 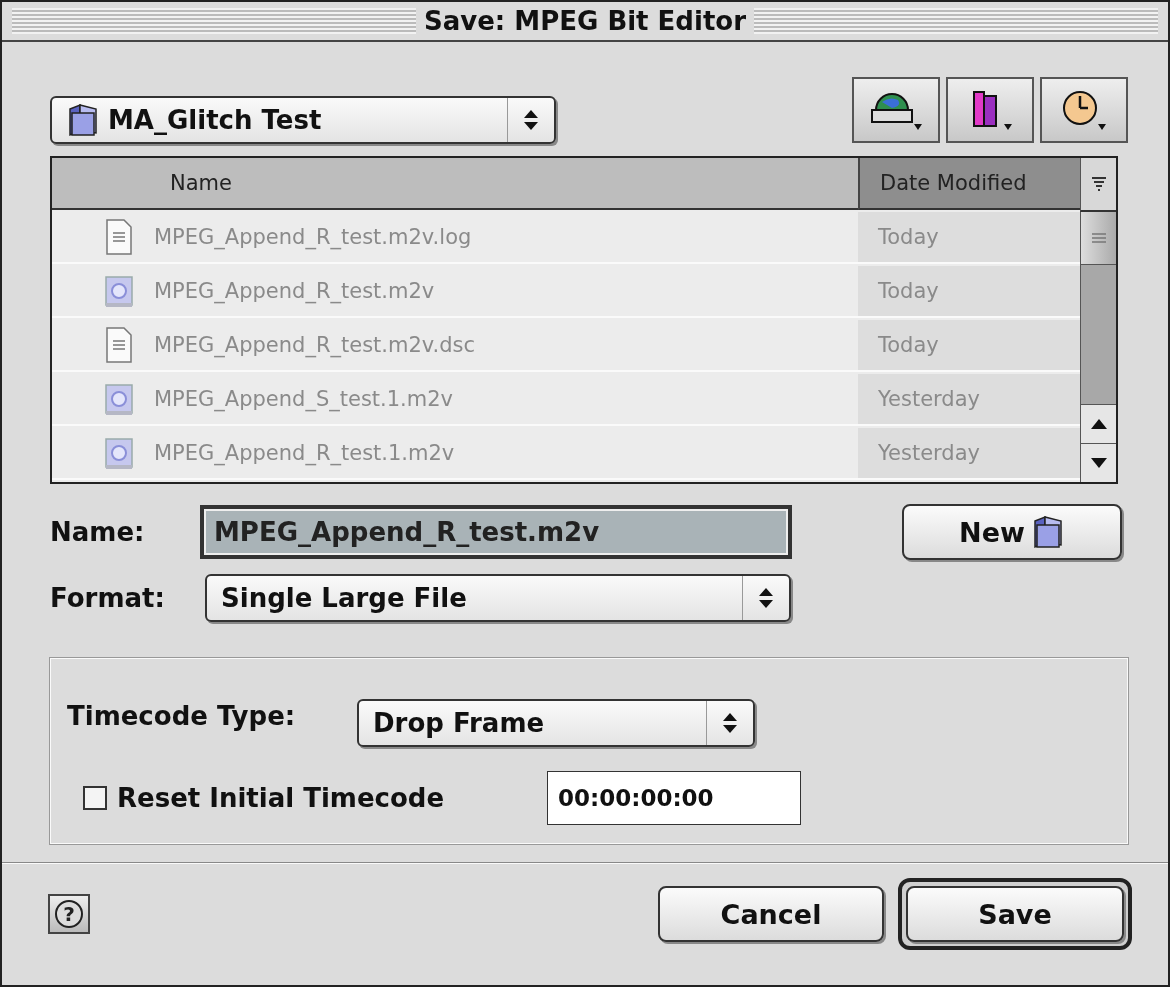 I want to click on volume-button, so click(x=896, y=110).